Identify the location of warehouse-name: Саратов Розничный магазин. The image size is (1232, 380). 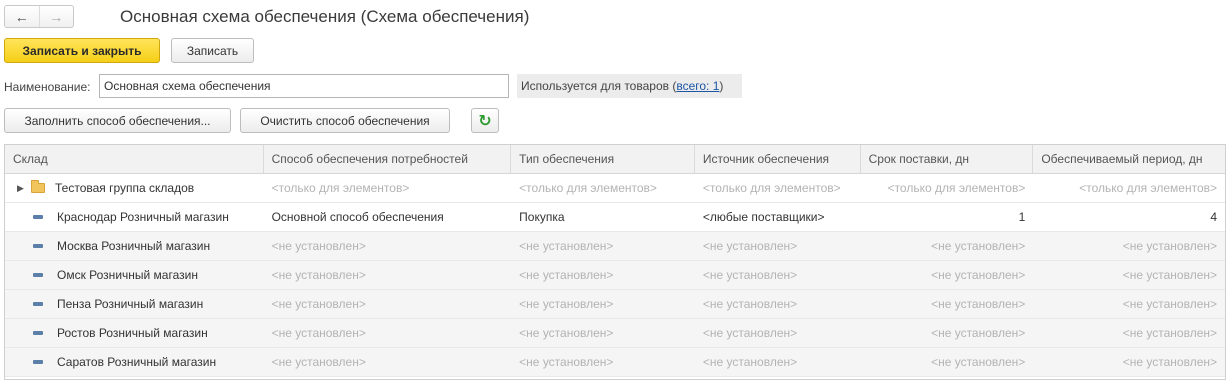
(137, 362).